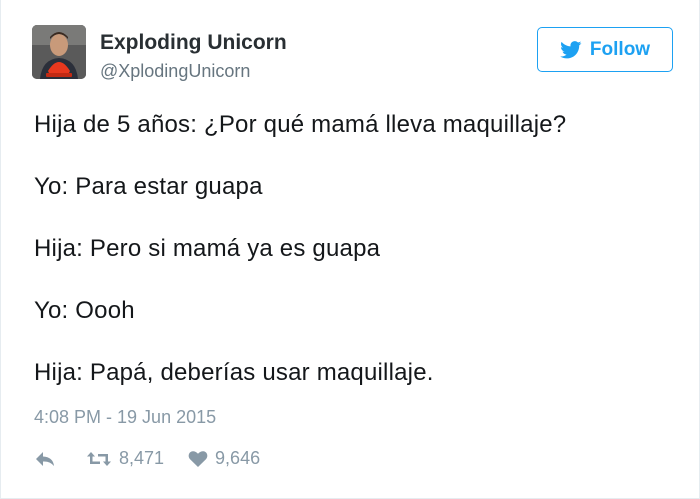 This screenshot has width=700, height=499. What do you see at coordinates (84, 310) in the screenshot?
I see `tweet-line: Yo: Oooh` at bounding box center [84, 310].